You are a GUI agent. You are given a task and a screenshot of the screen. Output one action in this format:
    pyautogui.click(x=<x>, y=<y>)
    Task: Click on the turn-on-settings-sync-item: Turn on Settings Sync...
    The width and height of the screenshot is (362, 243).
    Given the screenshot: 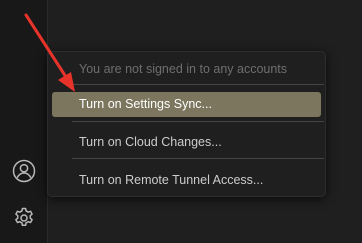 What is the action you would take?
    pyautogui.click(x=186, y=104)
    